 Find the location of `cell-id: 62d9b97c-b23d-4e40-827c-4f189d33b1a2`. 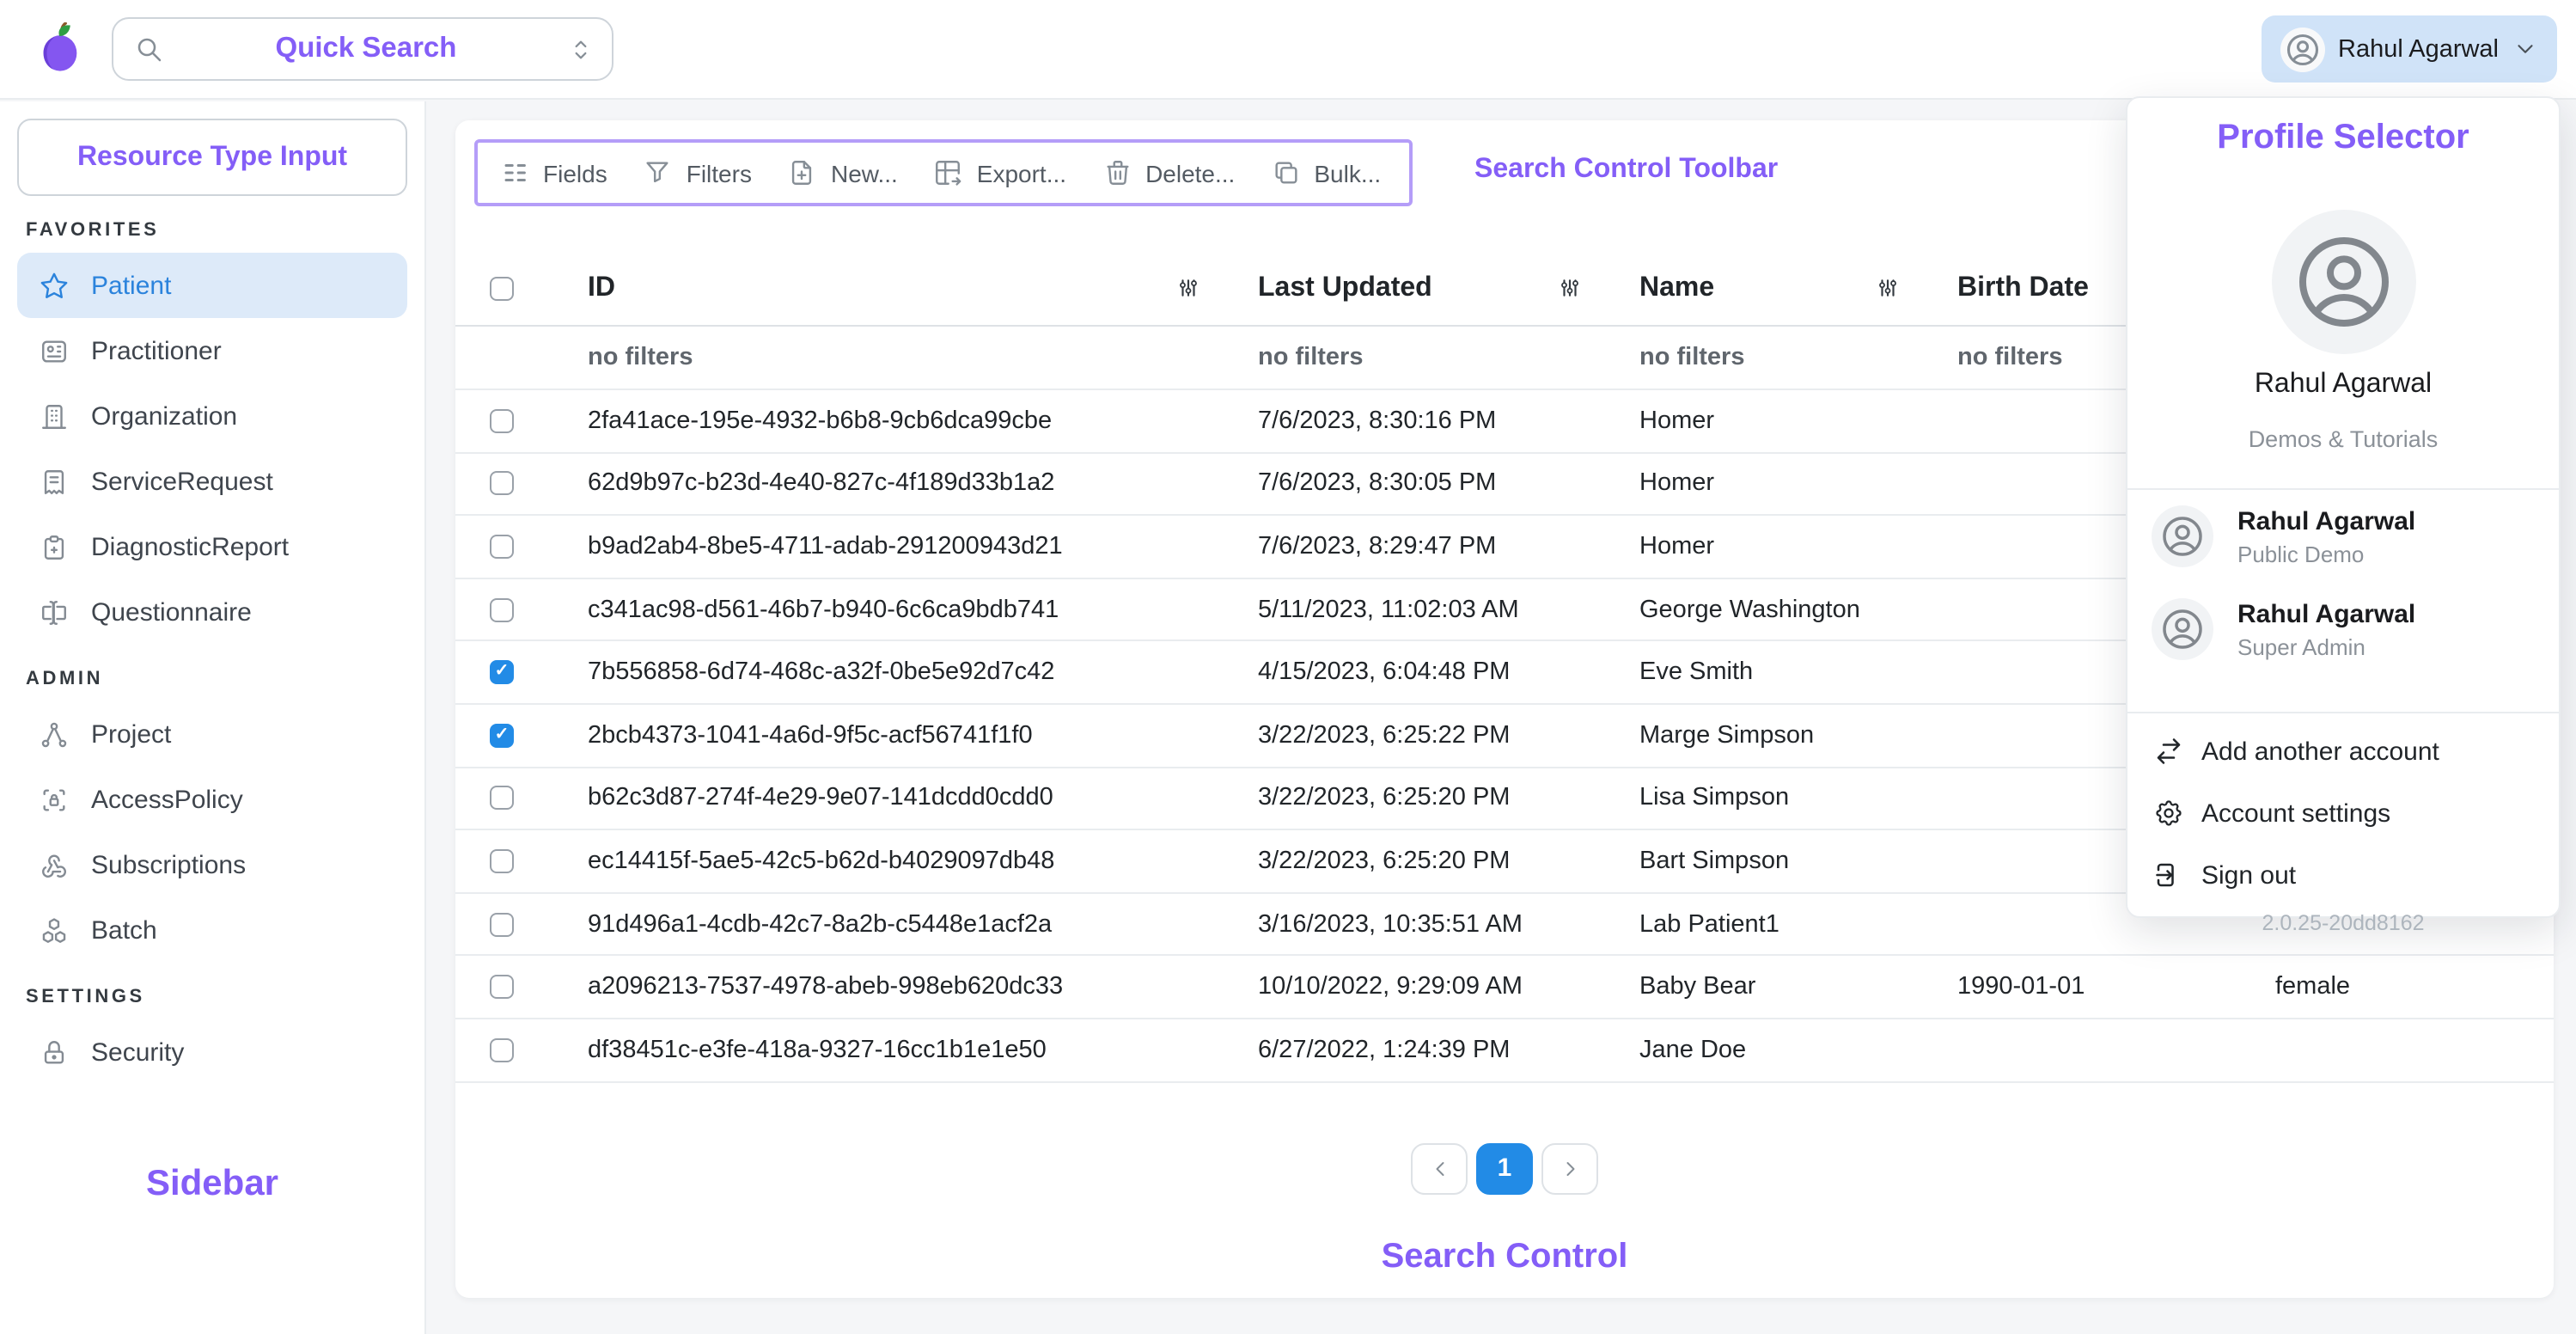

cell-id: 62d9b97c-b23d-4e40-827c-4f189d33b1a2 is located at coordinates (821, 484).